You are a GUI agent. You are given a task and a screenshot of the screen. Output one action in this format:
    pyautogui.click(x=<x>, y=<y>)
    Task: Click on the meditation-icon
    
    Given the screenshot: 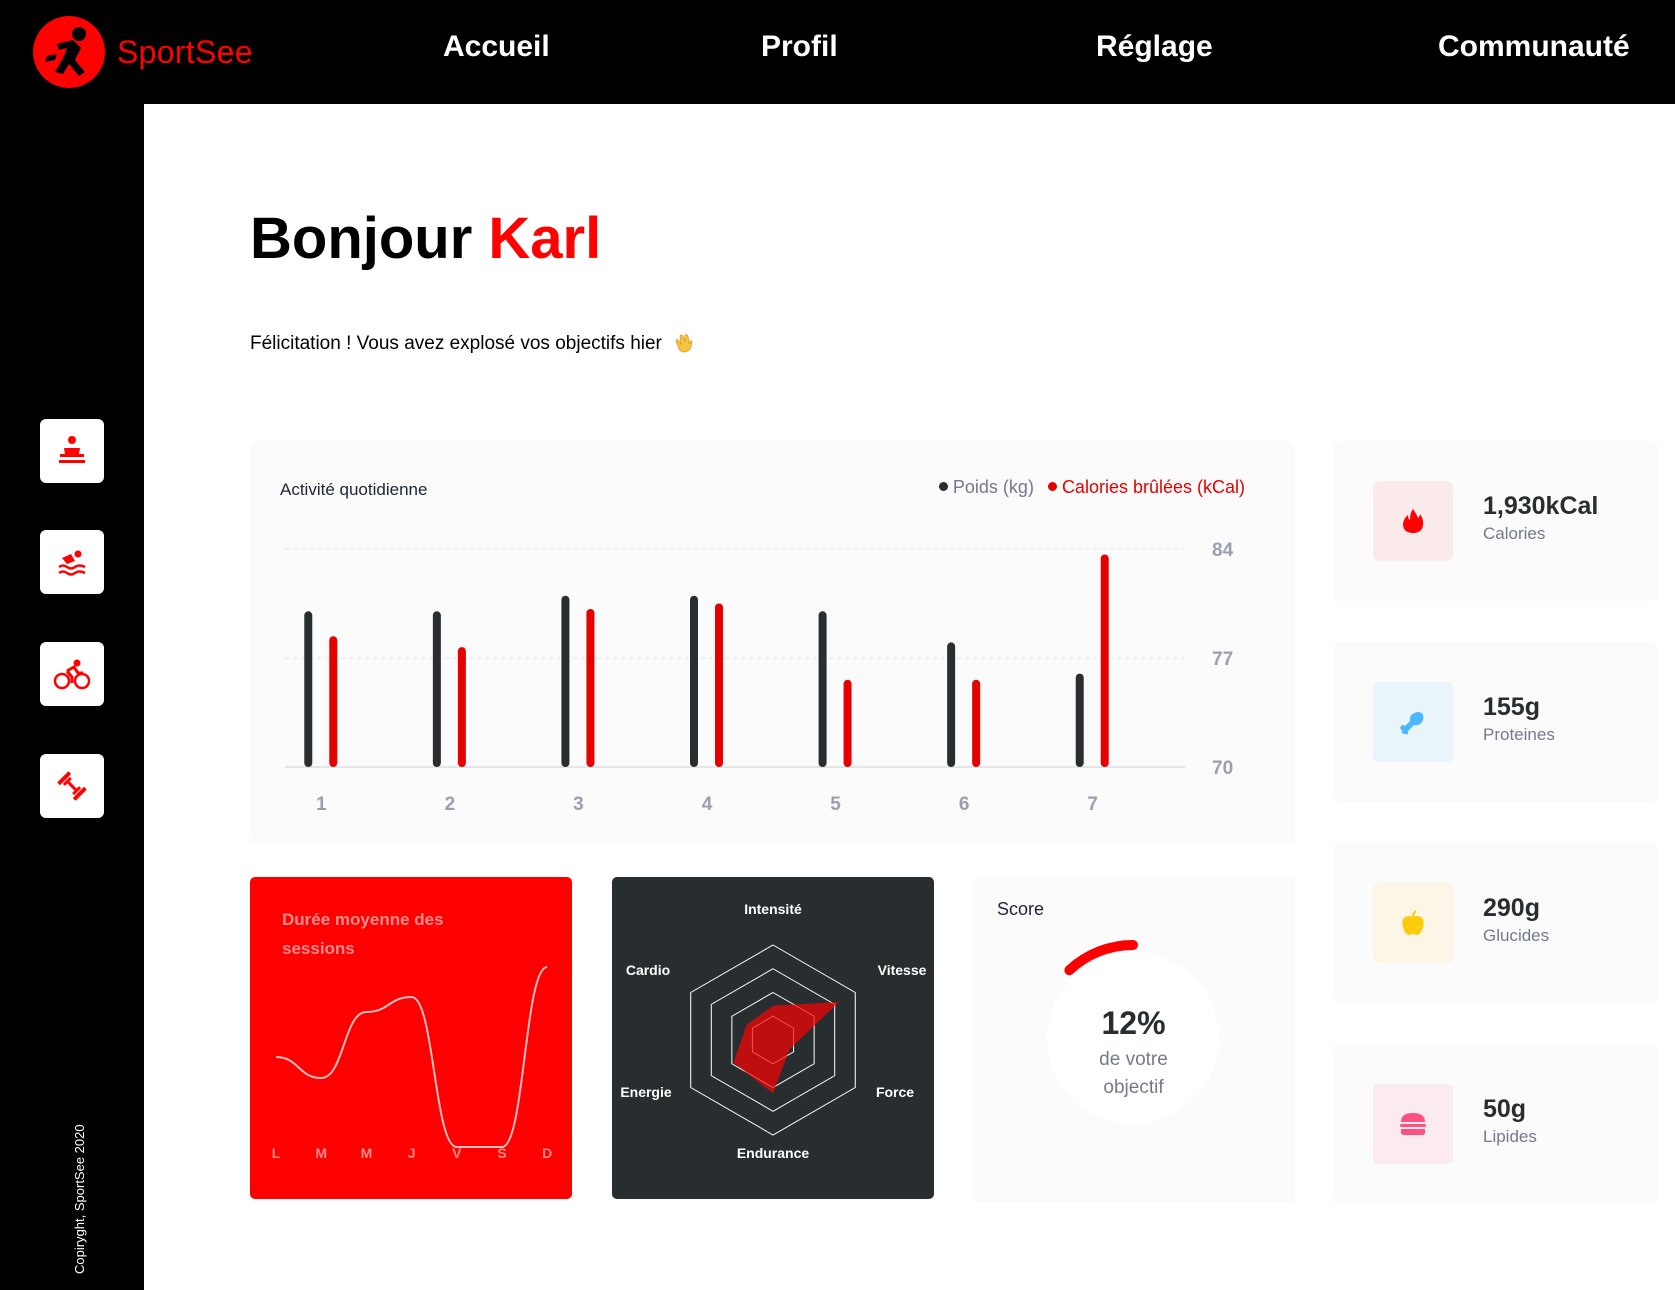 What is the action you would take?
    pyautogui.click(x=72, y=449)
    